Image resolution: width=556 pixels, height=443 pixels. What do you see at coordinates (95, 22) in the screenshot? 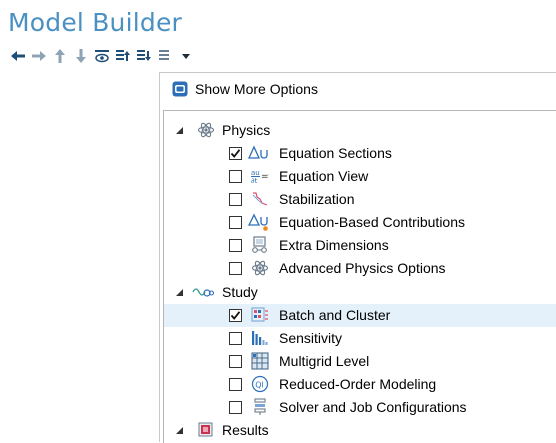
I see `model-builder-title: Model Builder` at bounding box center [95, 22].